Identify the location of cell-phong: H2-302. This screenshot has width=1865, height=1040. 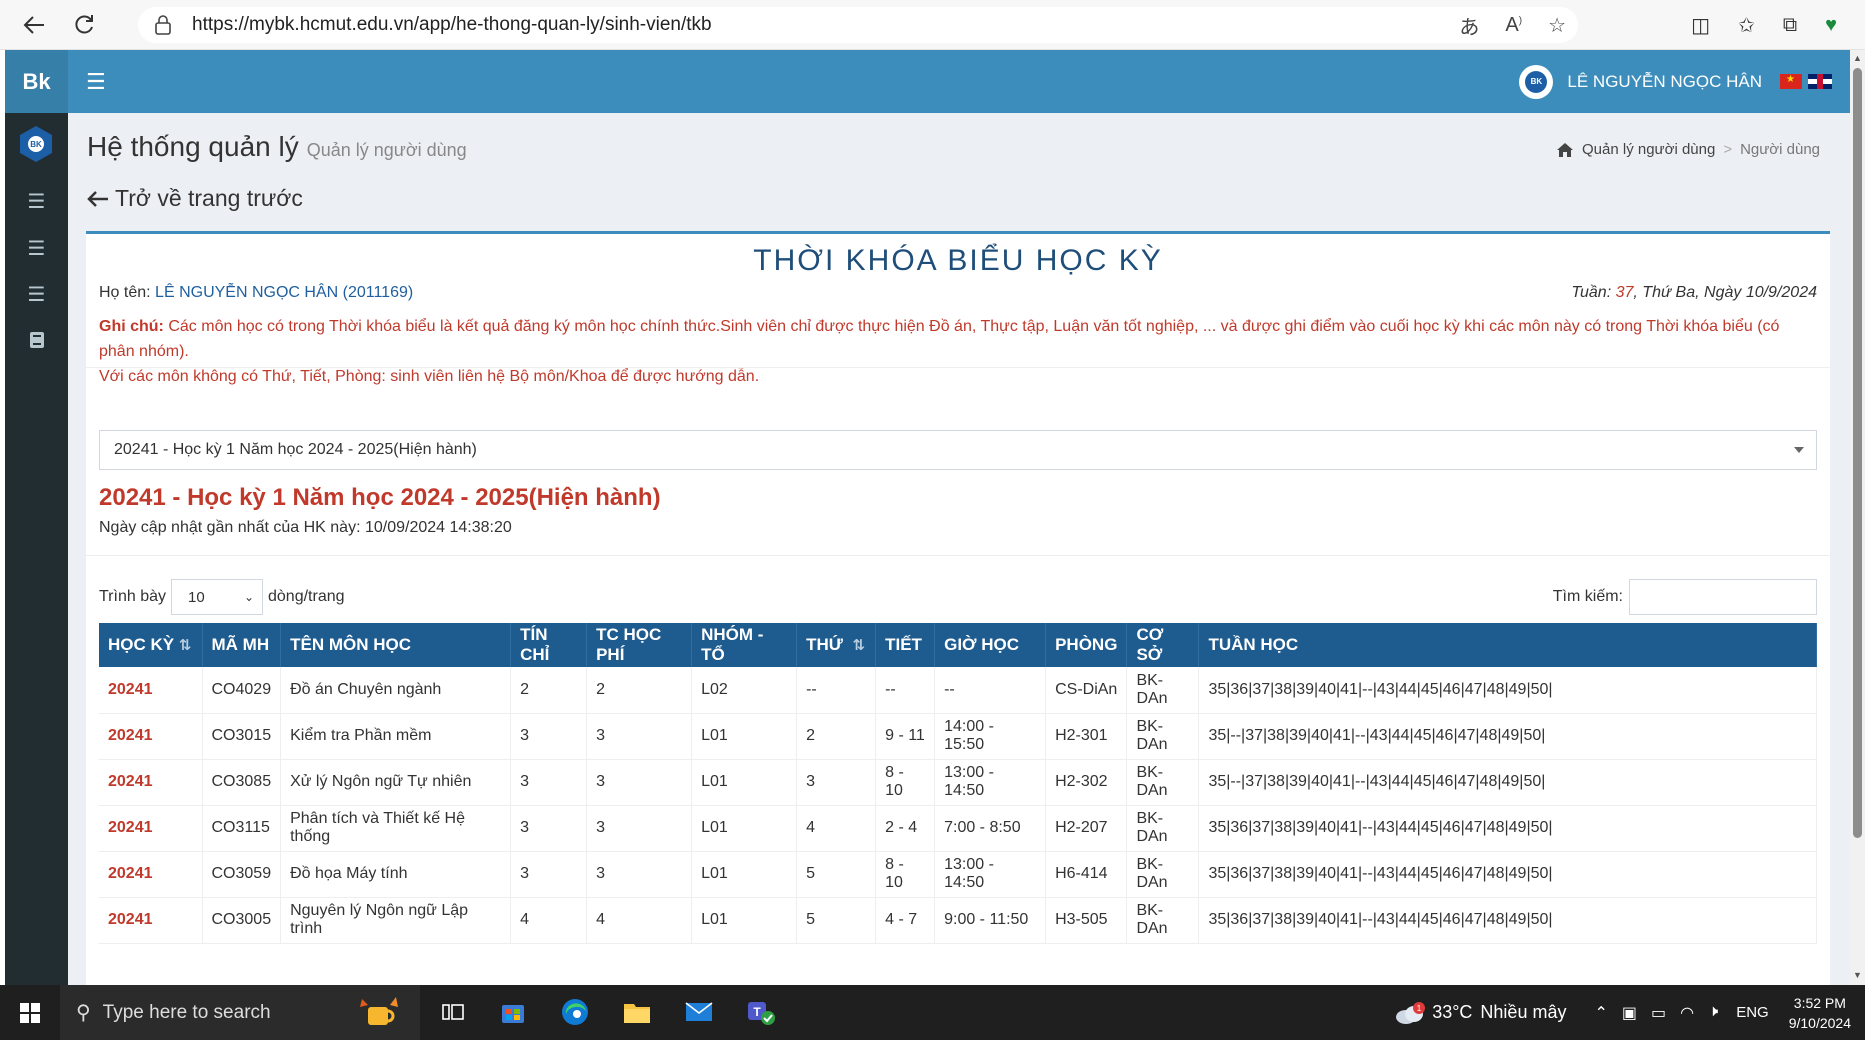
(1086, 782).